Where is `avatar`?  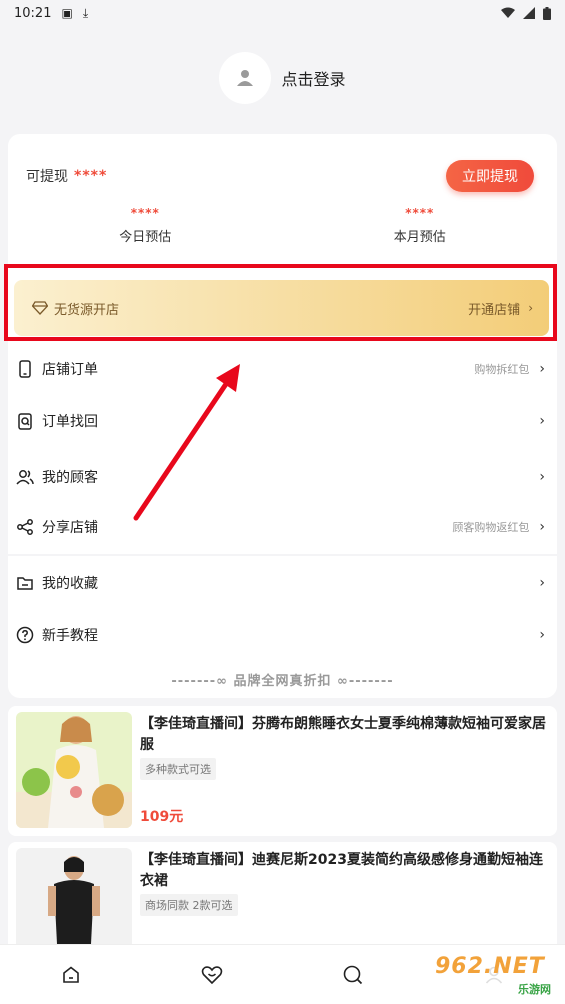 avatar is located at coordinates (245, 78).